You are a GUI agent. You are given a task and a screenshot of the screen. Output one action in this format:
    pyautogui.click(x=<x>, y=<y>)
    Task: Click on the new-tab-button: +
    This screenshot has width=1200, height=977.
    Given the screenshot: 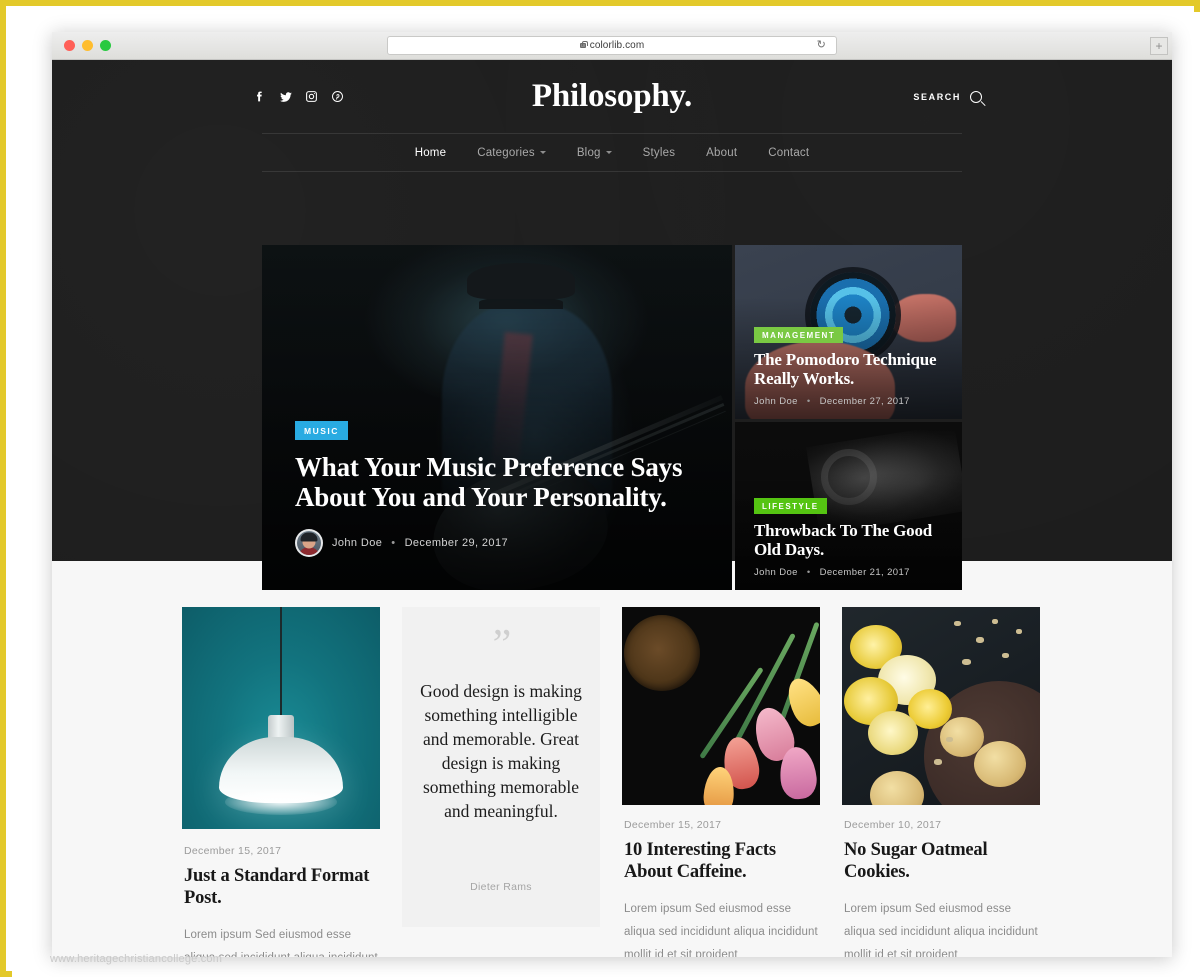 What is the action you would take?
    pyautogui.click(x=1159, y=46)
    